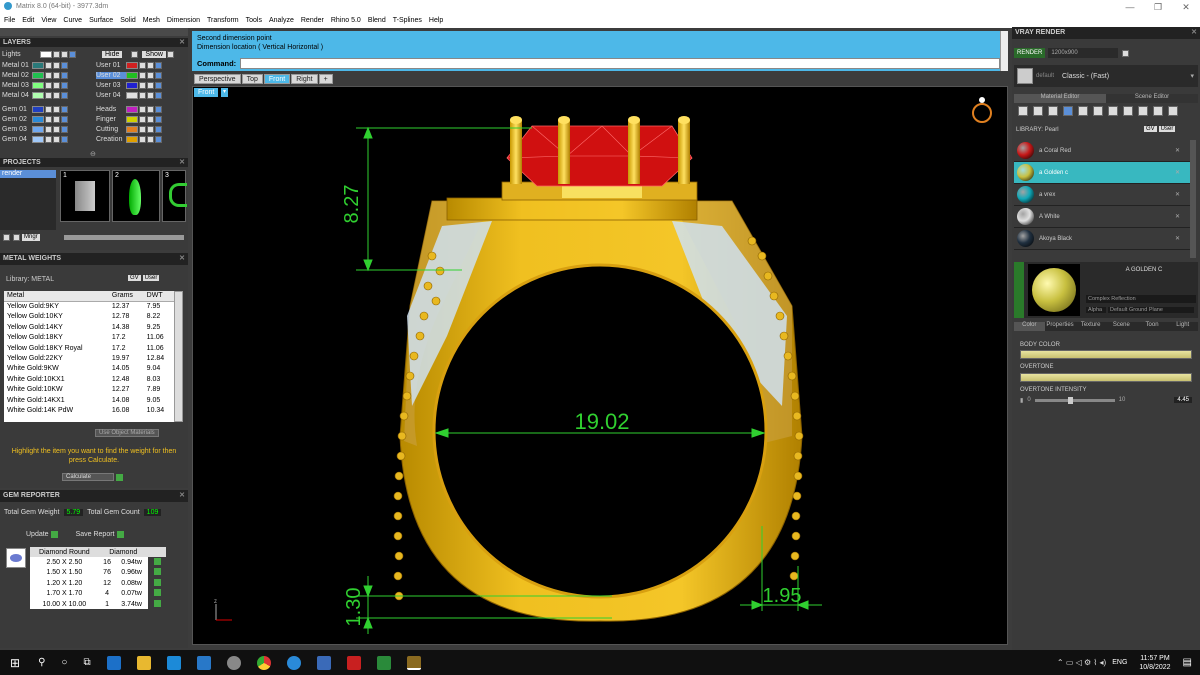 The image size is (1200, 675). I want to click on menu-curve: Curve, so click(72, 21).